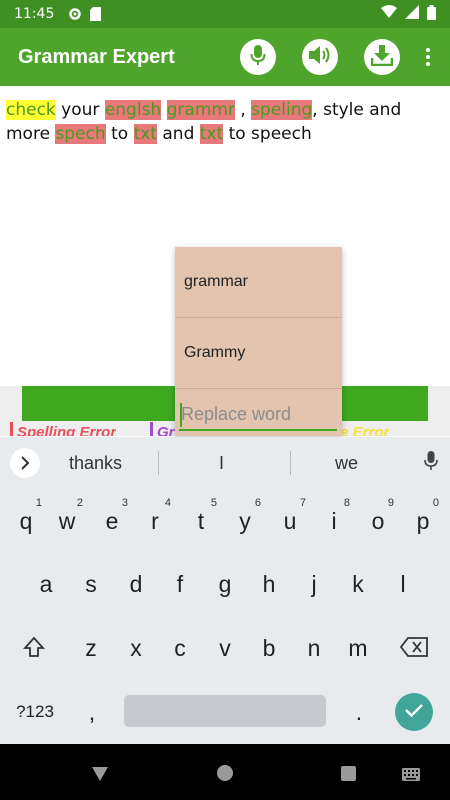 The height and width of the screenshot is (800, 450). I want to click on nav-home-icon, so click(225, 773).